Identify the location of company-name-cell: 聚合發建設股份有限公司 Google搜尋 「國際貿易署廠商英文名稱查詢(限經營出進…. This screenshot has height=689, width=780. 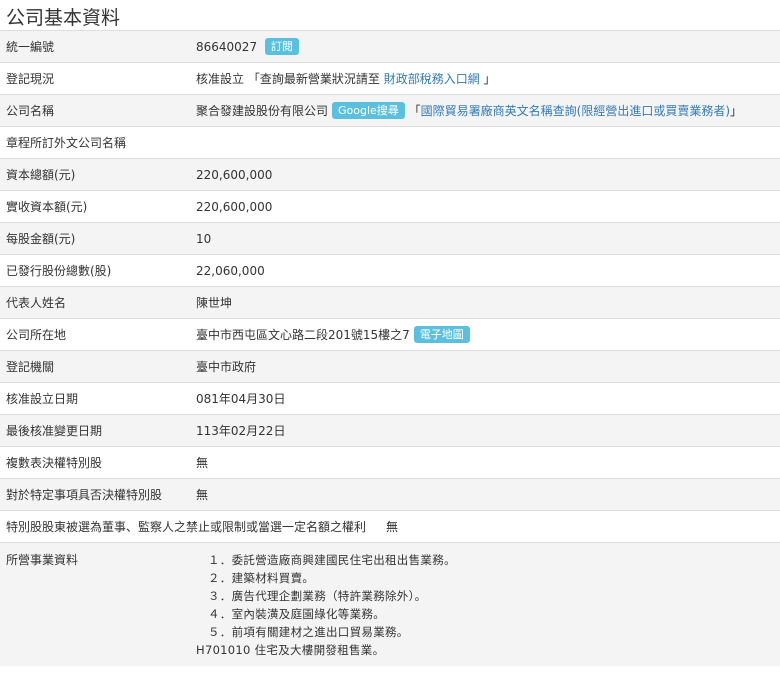
(485, 110).